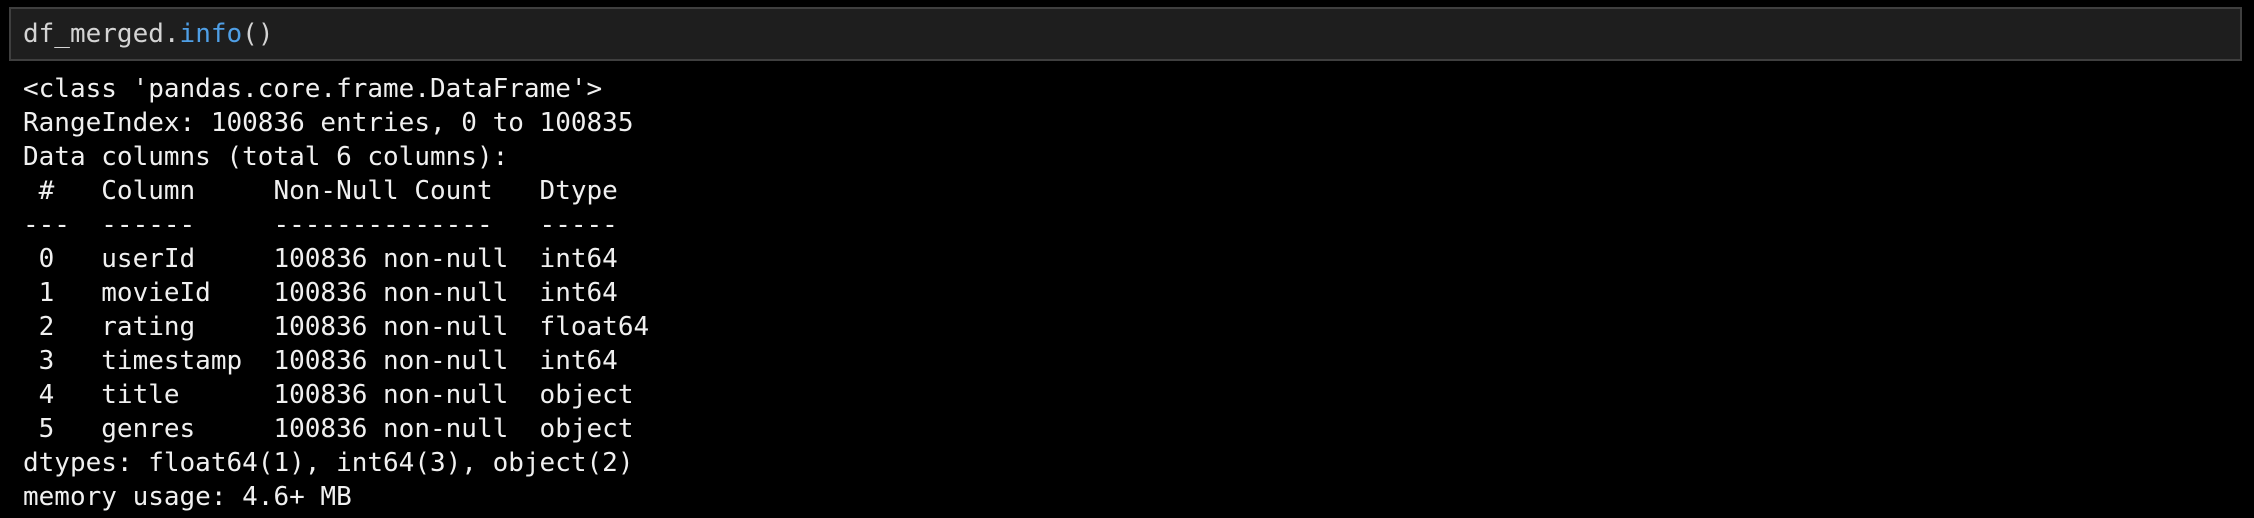  What do you see at coordinates (93, 34) in the screenshot?
I see `code-object-name: df_merged` at bounding box center [93, 34].